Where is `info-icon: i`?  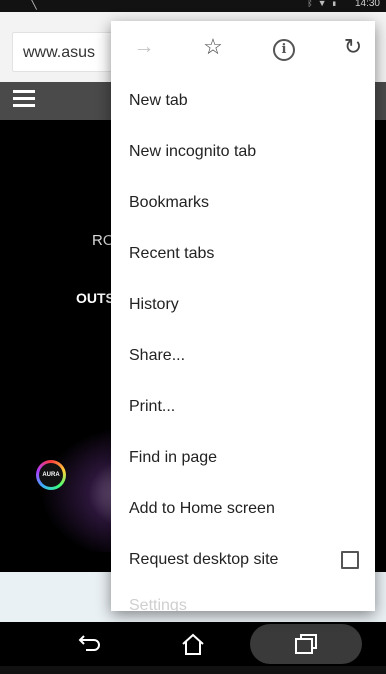
info-icon: i is located at coordinates (284, 47).